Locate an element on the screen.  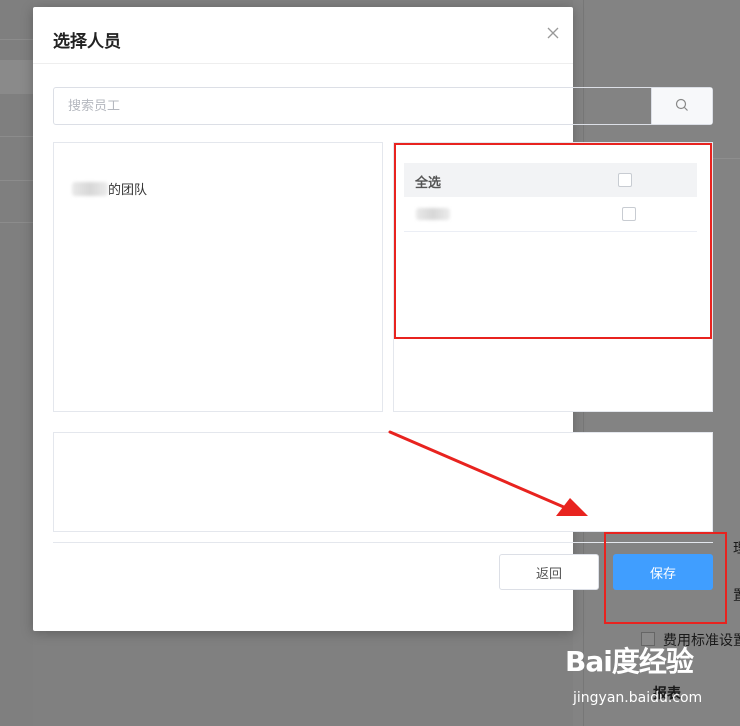
watermark-url: jingyan.baidu.com is located at coordinates (638, 698).